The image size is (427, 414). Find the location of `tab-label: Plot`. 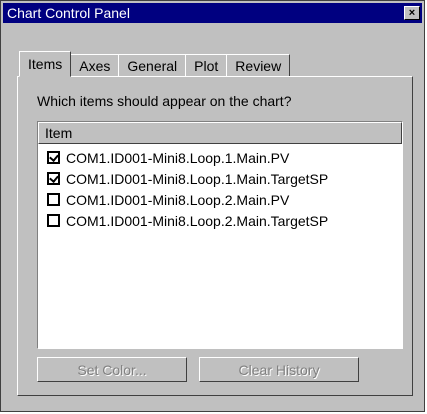

tab-label: Plot is located at coordinates (206, 65).